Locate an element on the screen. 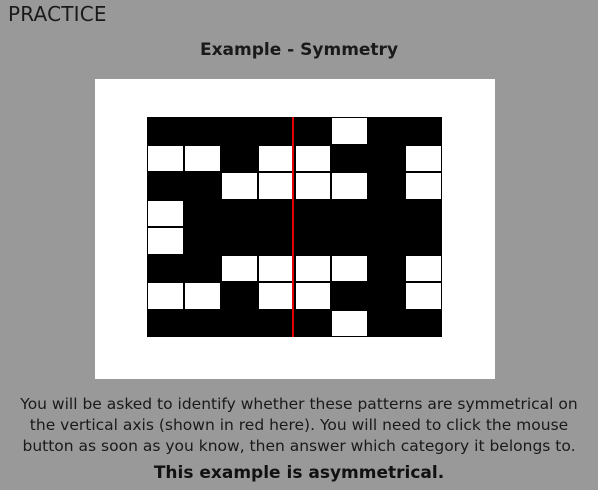  page-title: Example - Symmetry is located at coordinates (299, 50).